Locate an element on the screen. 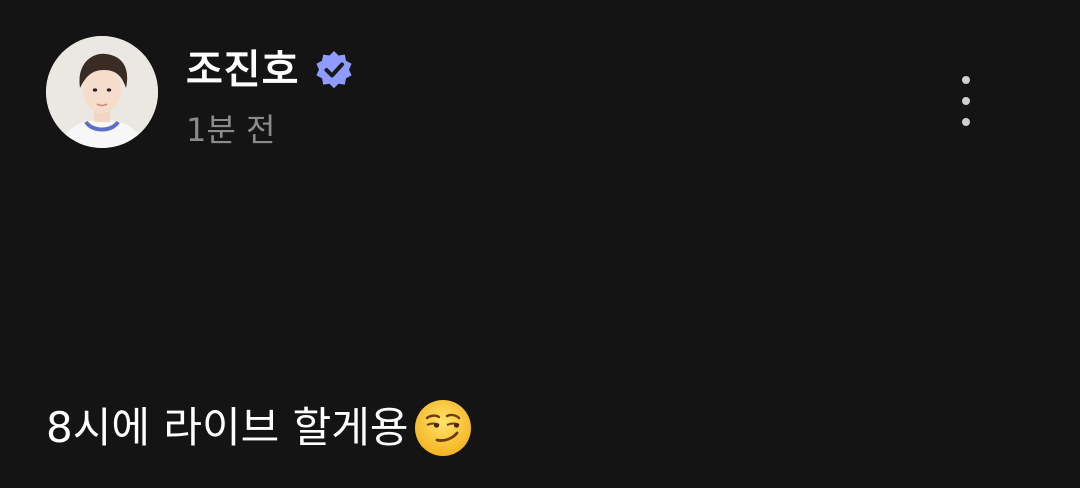 Image resolution: width=1080 pixels, height=488 pixels. author-row: 조진호 is located at coordinates (270, 70).